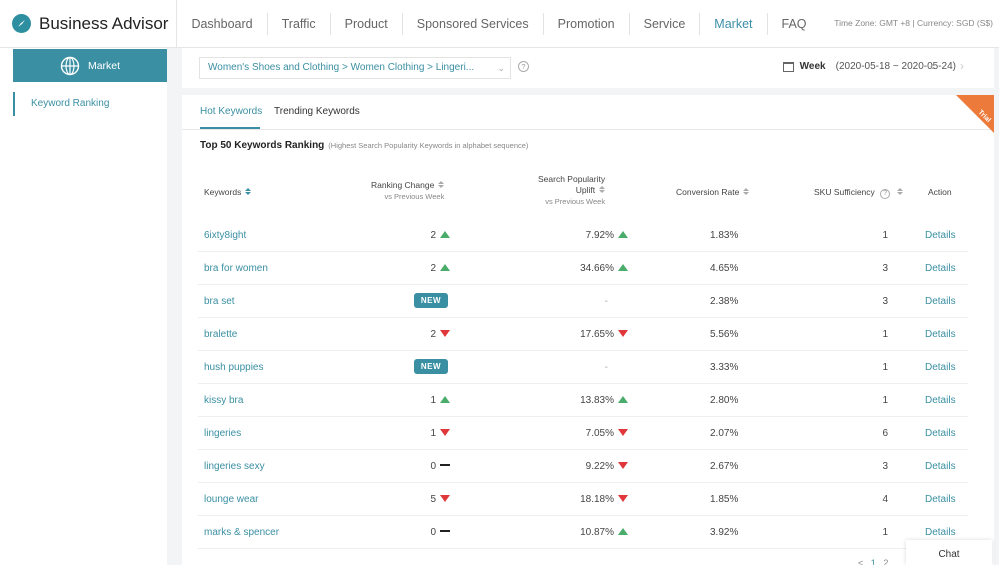 The height and width of the screenshot is (565, 999). Describe the element at coordinates (583, 499) in the screenshot. I see `table-row: lounge wear 5 18.18% 1.85% 4 Details` at that location.